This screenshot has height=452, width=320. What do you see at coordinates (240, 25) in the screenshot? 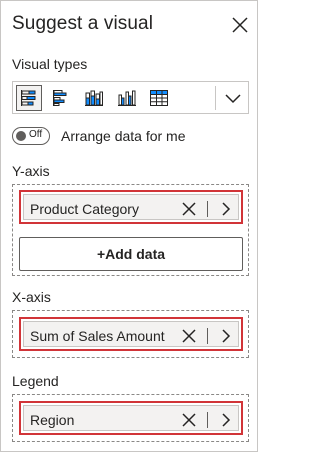
I see `close-icon` at bounding box center [240, 25].